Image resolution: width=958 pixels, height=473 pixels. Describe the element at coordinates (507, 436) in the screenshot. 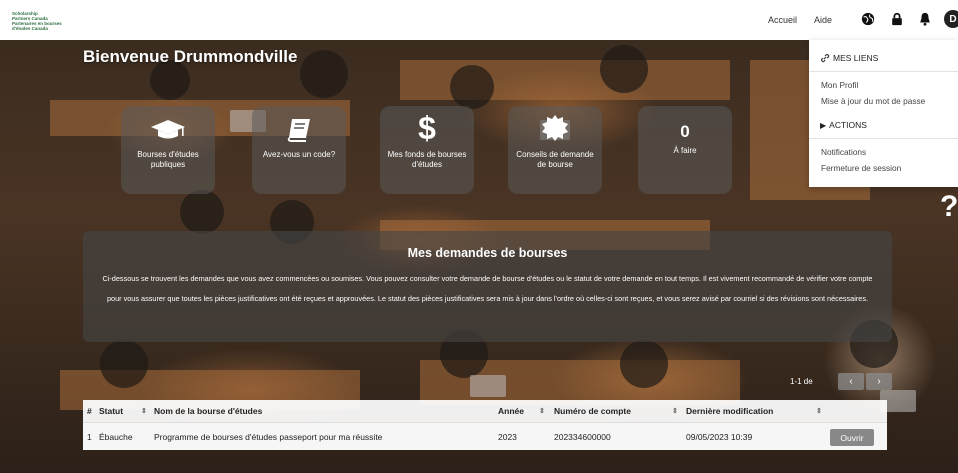

I see `row-annee: 2023` at that location.